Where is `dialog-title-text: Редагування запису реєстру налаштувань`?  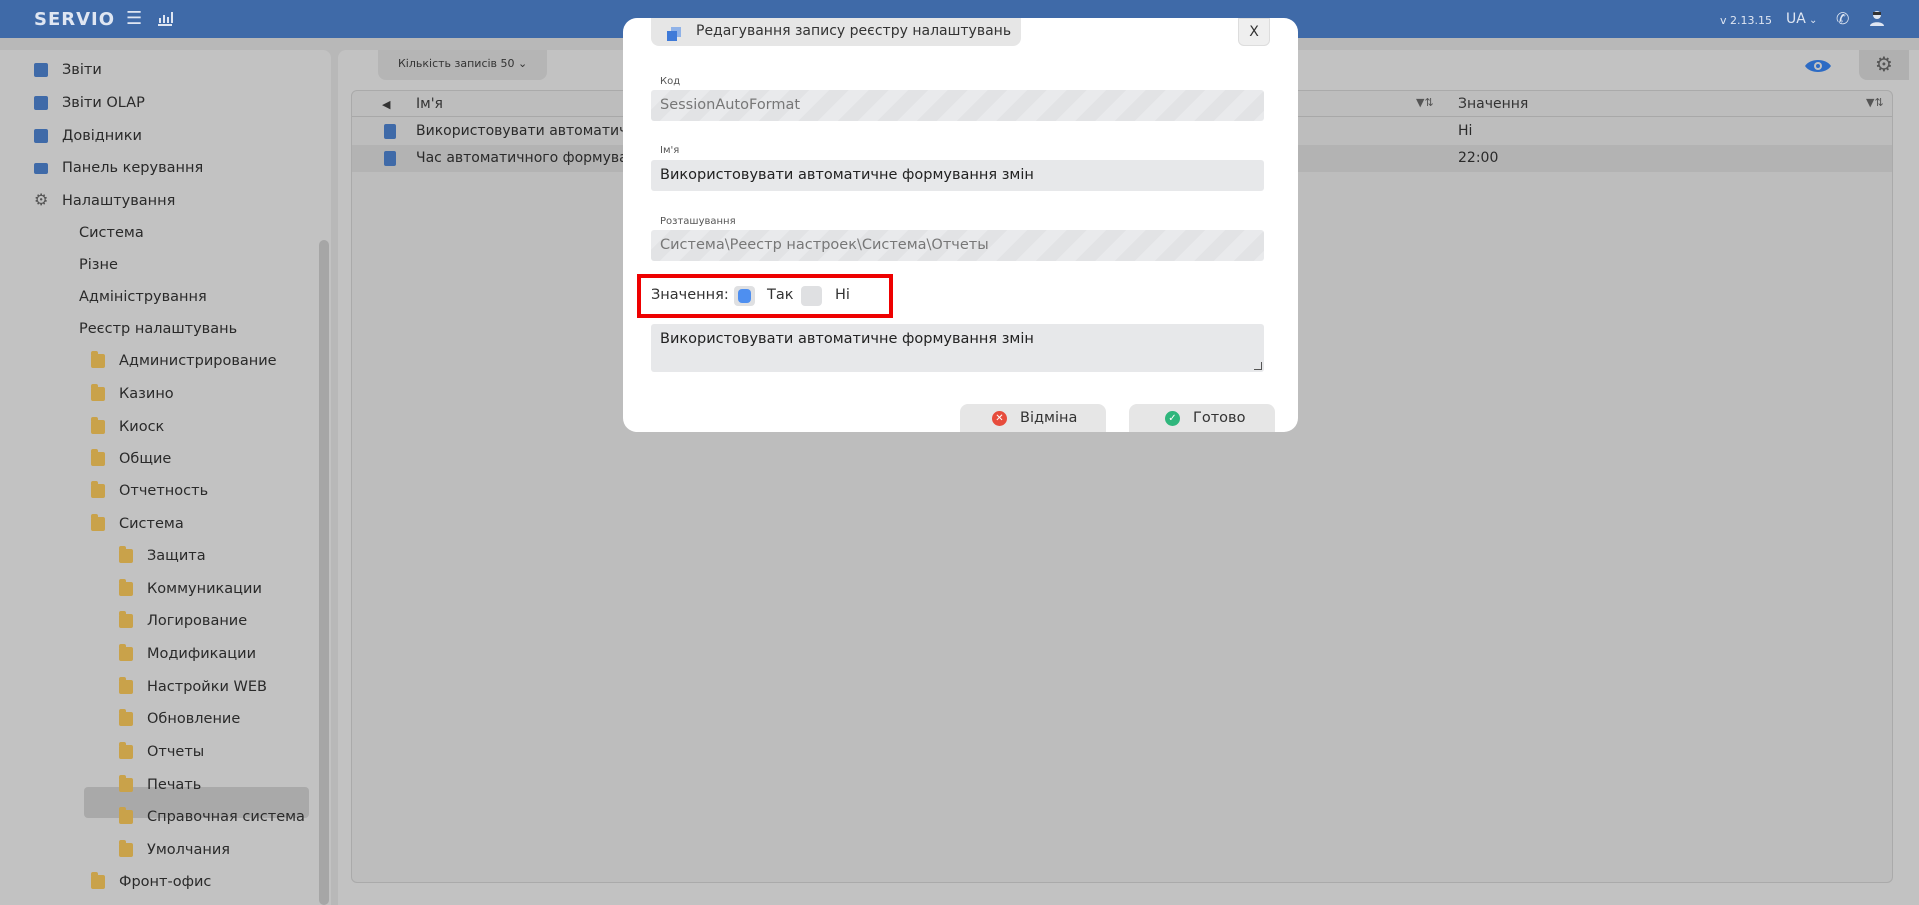
dialog-title-text: Редагування запису реєстру налаштувань is located at coordinates (854, 31).